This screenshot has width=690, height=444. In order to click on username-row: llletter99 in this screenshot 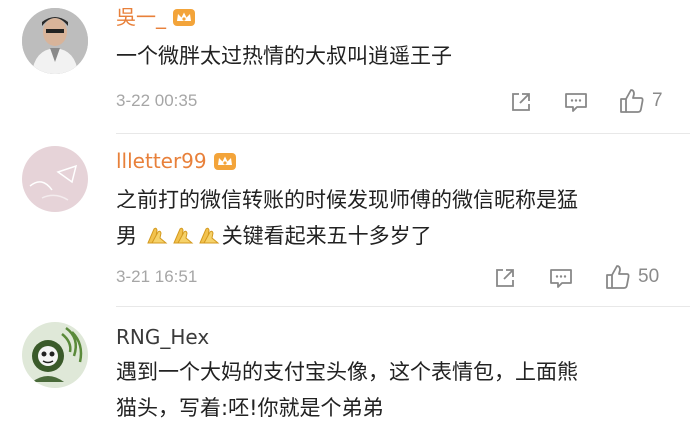, I will do `click(176, 161)`.